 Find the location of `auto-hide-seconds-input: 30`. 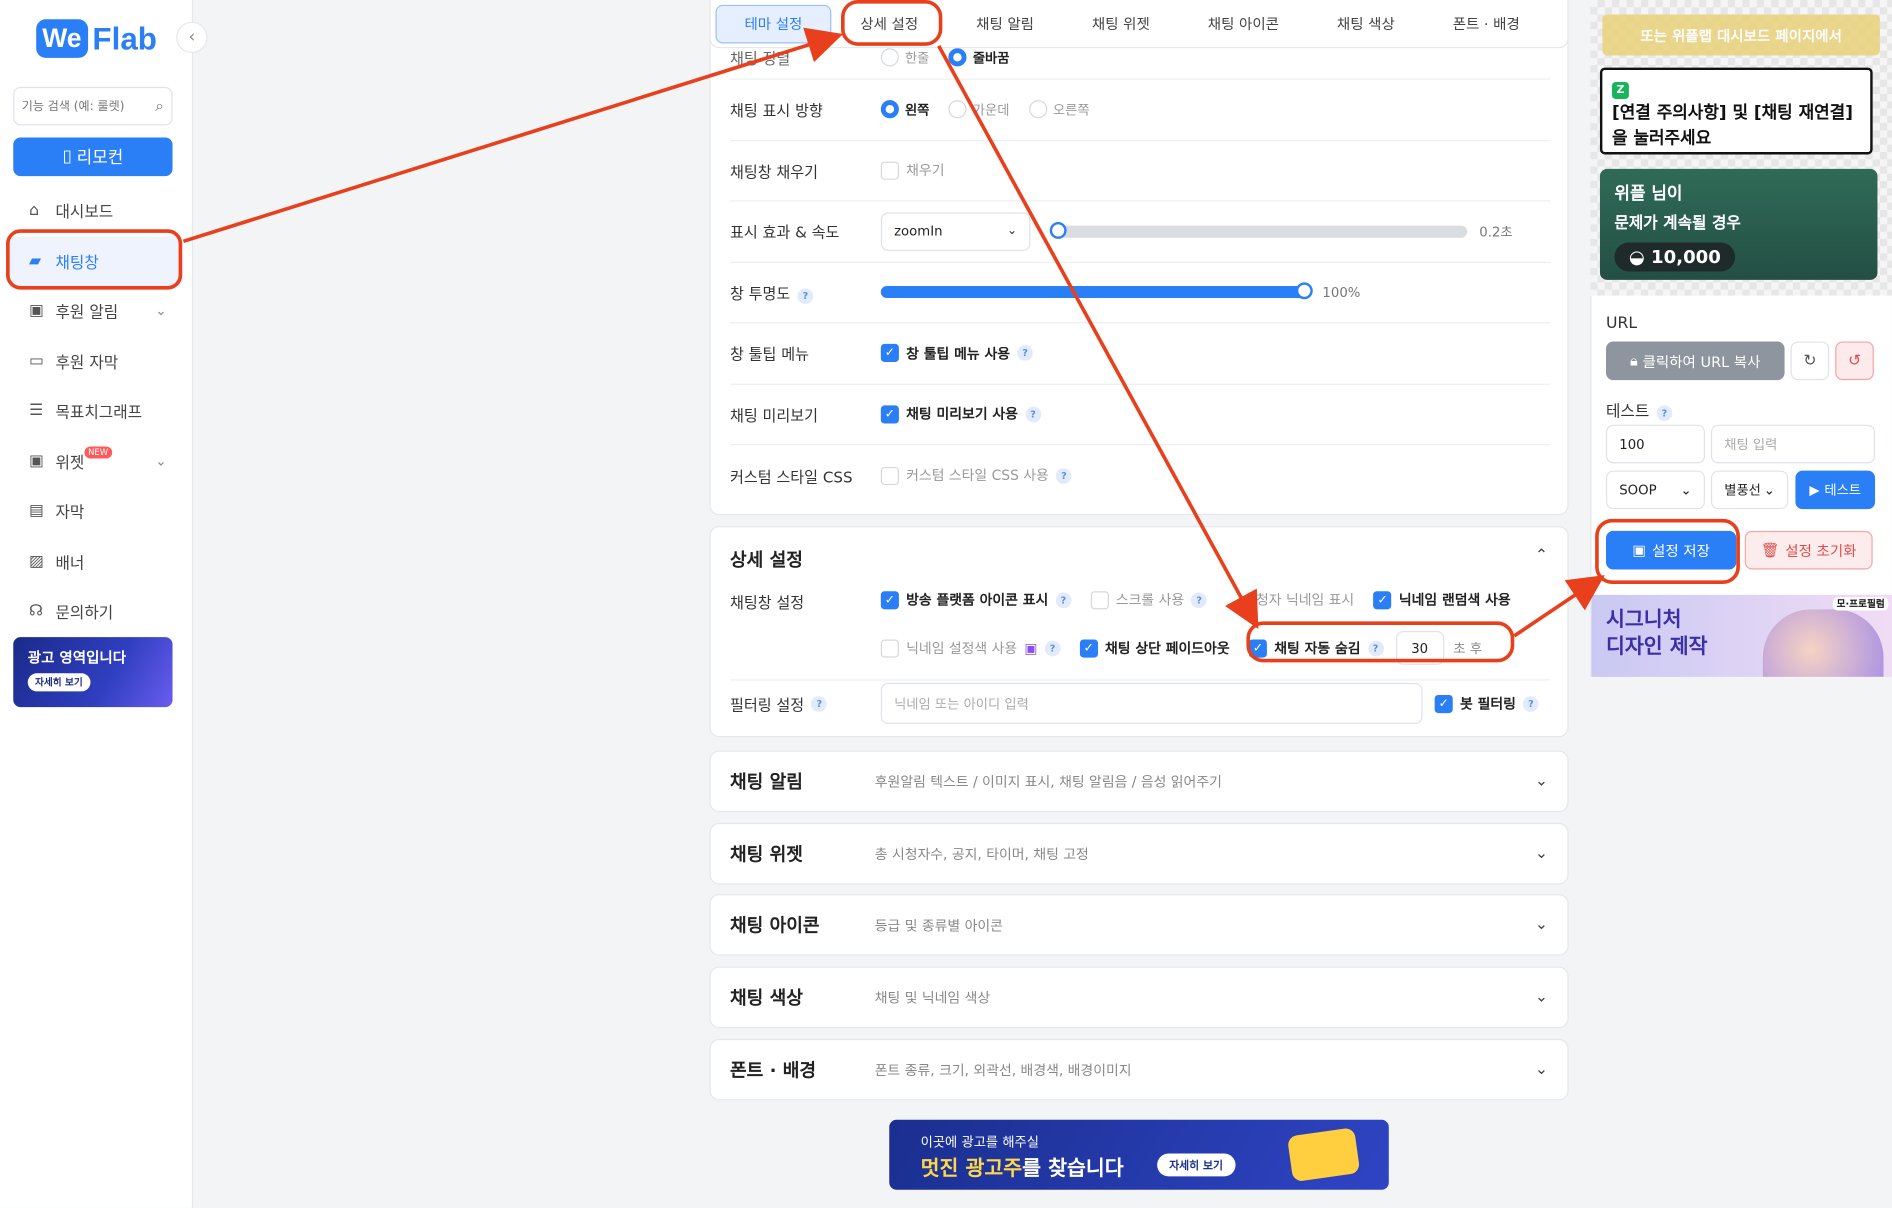

auto-hide-seconds-input: 30 is located at coordinates (1419, 648).